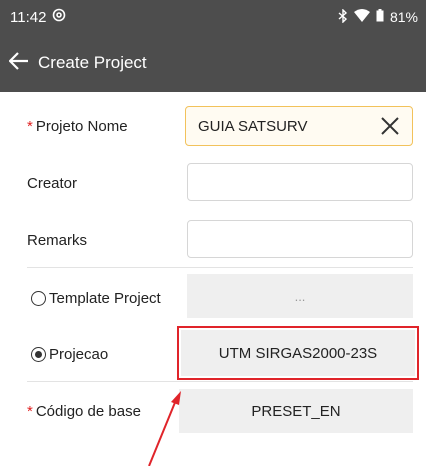 Image resolution: width=426 pixels, height=466 pixels. What do you see at coordinates (176, 398) in the screenshot?
I see `annotation-arrow-head` at bounding box center [176, 398].